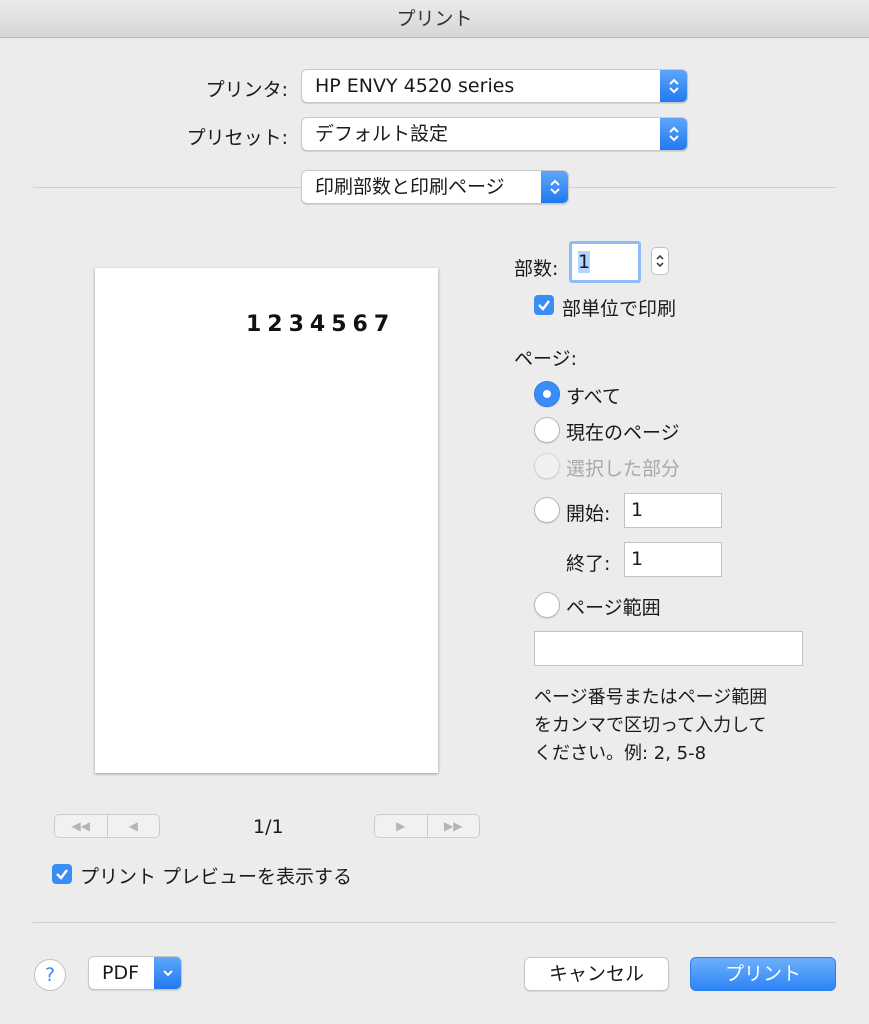  Describe the element at coordinates (651, 697) in the screenshot. I see `hint-line-1: ページ番号またはページ範囲` at that location.